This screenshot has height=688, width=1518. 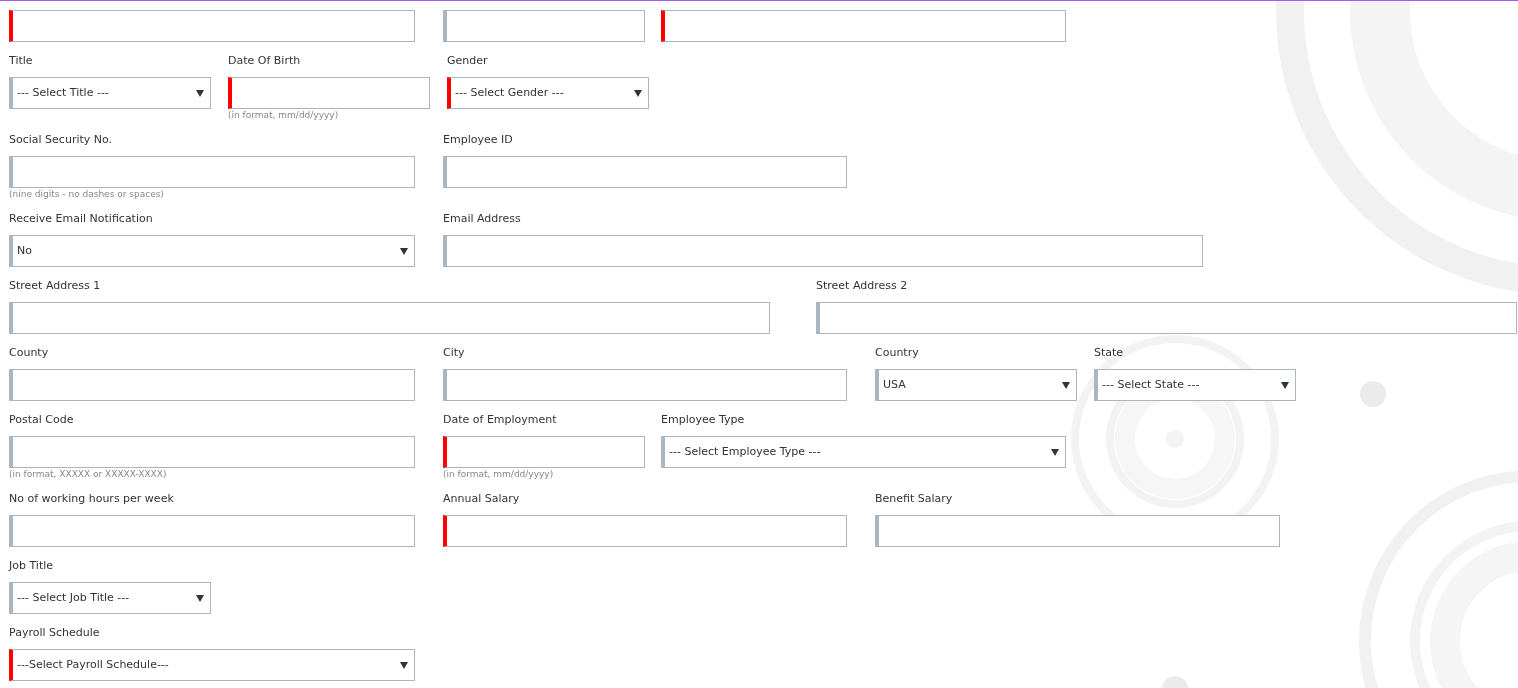 What do you see at coordinates (21, 61) in the screenshot?
I see `field-label: Title` at bounding box center [21, 61].